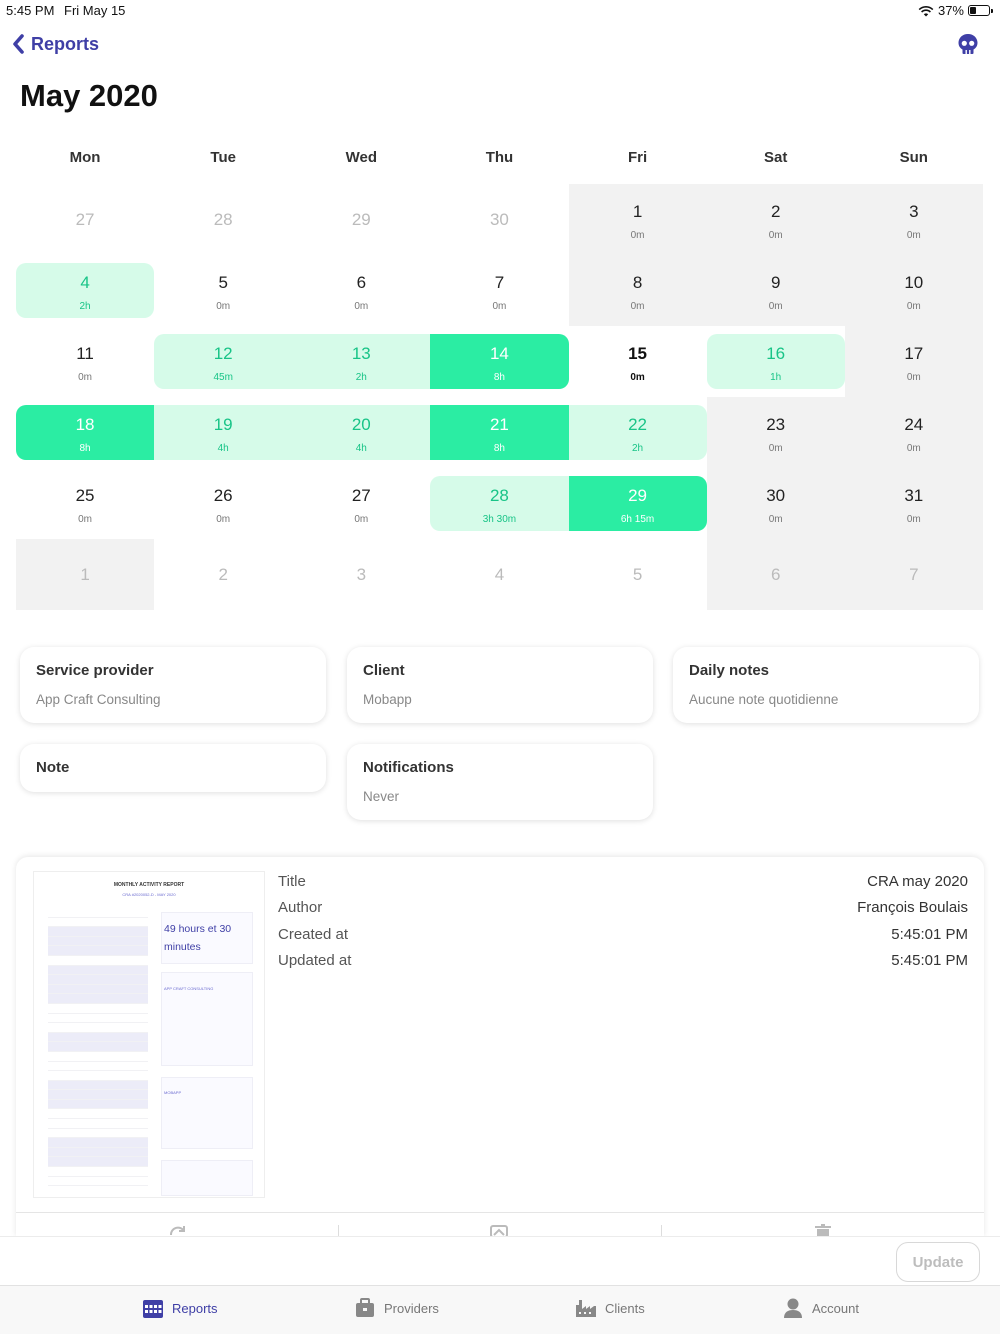  I want to click on day-duration: 4h, so click(361, 448).